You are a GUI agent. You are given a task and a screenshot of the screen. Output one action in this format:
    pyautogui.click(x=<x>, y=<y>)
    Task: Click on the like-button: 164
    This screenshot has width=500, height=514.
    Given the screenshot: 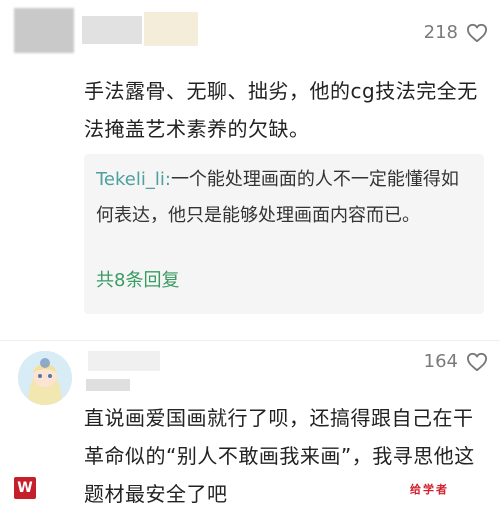 What is the action you would take?
    pyautogui.click(x=456, y=361)
    